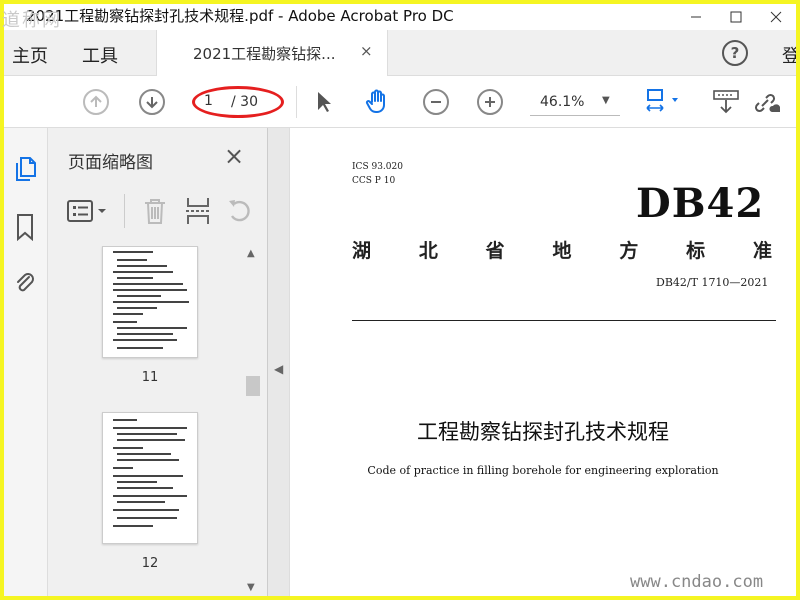 The height and width of the screenshot is (600, 800). I want to click on cursor-arrow-icon, so click(324, 102).